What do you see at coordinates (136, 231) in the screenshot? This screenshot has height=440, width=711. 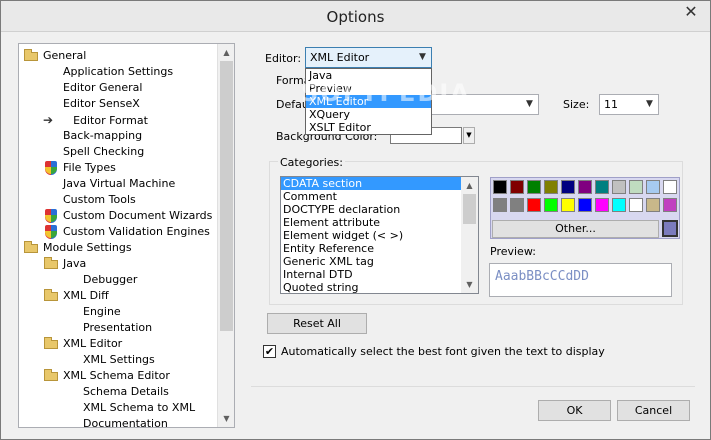 I see `tree-item-label: Custom Validation Engines` at bounding box center [136, 231].